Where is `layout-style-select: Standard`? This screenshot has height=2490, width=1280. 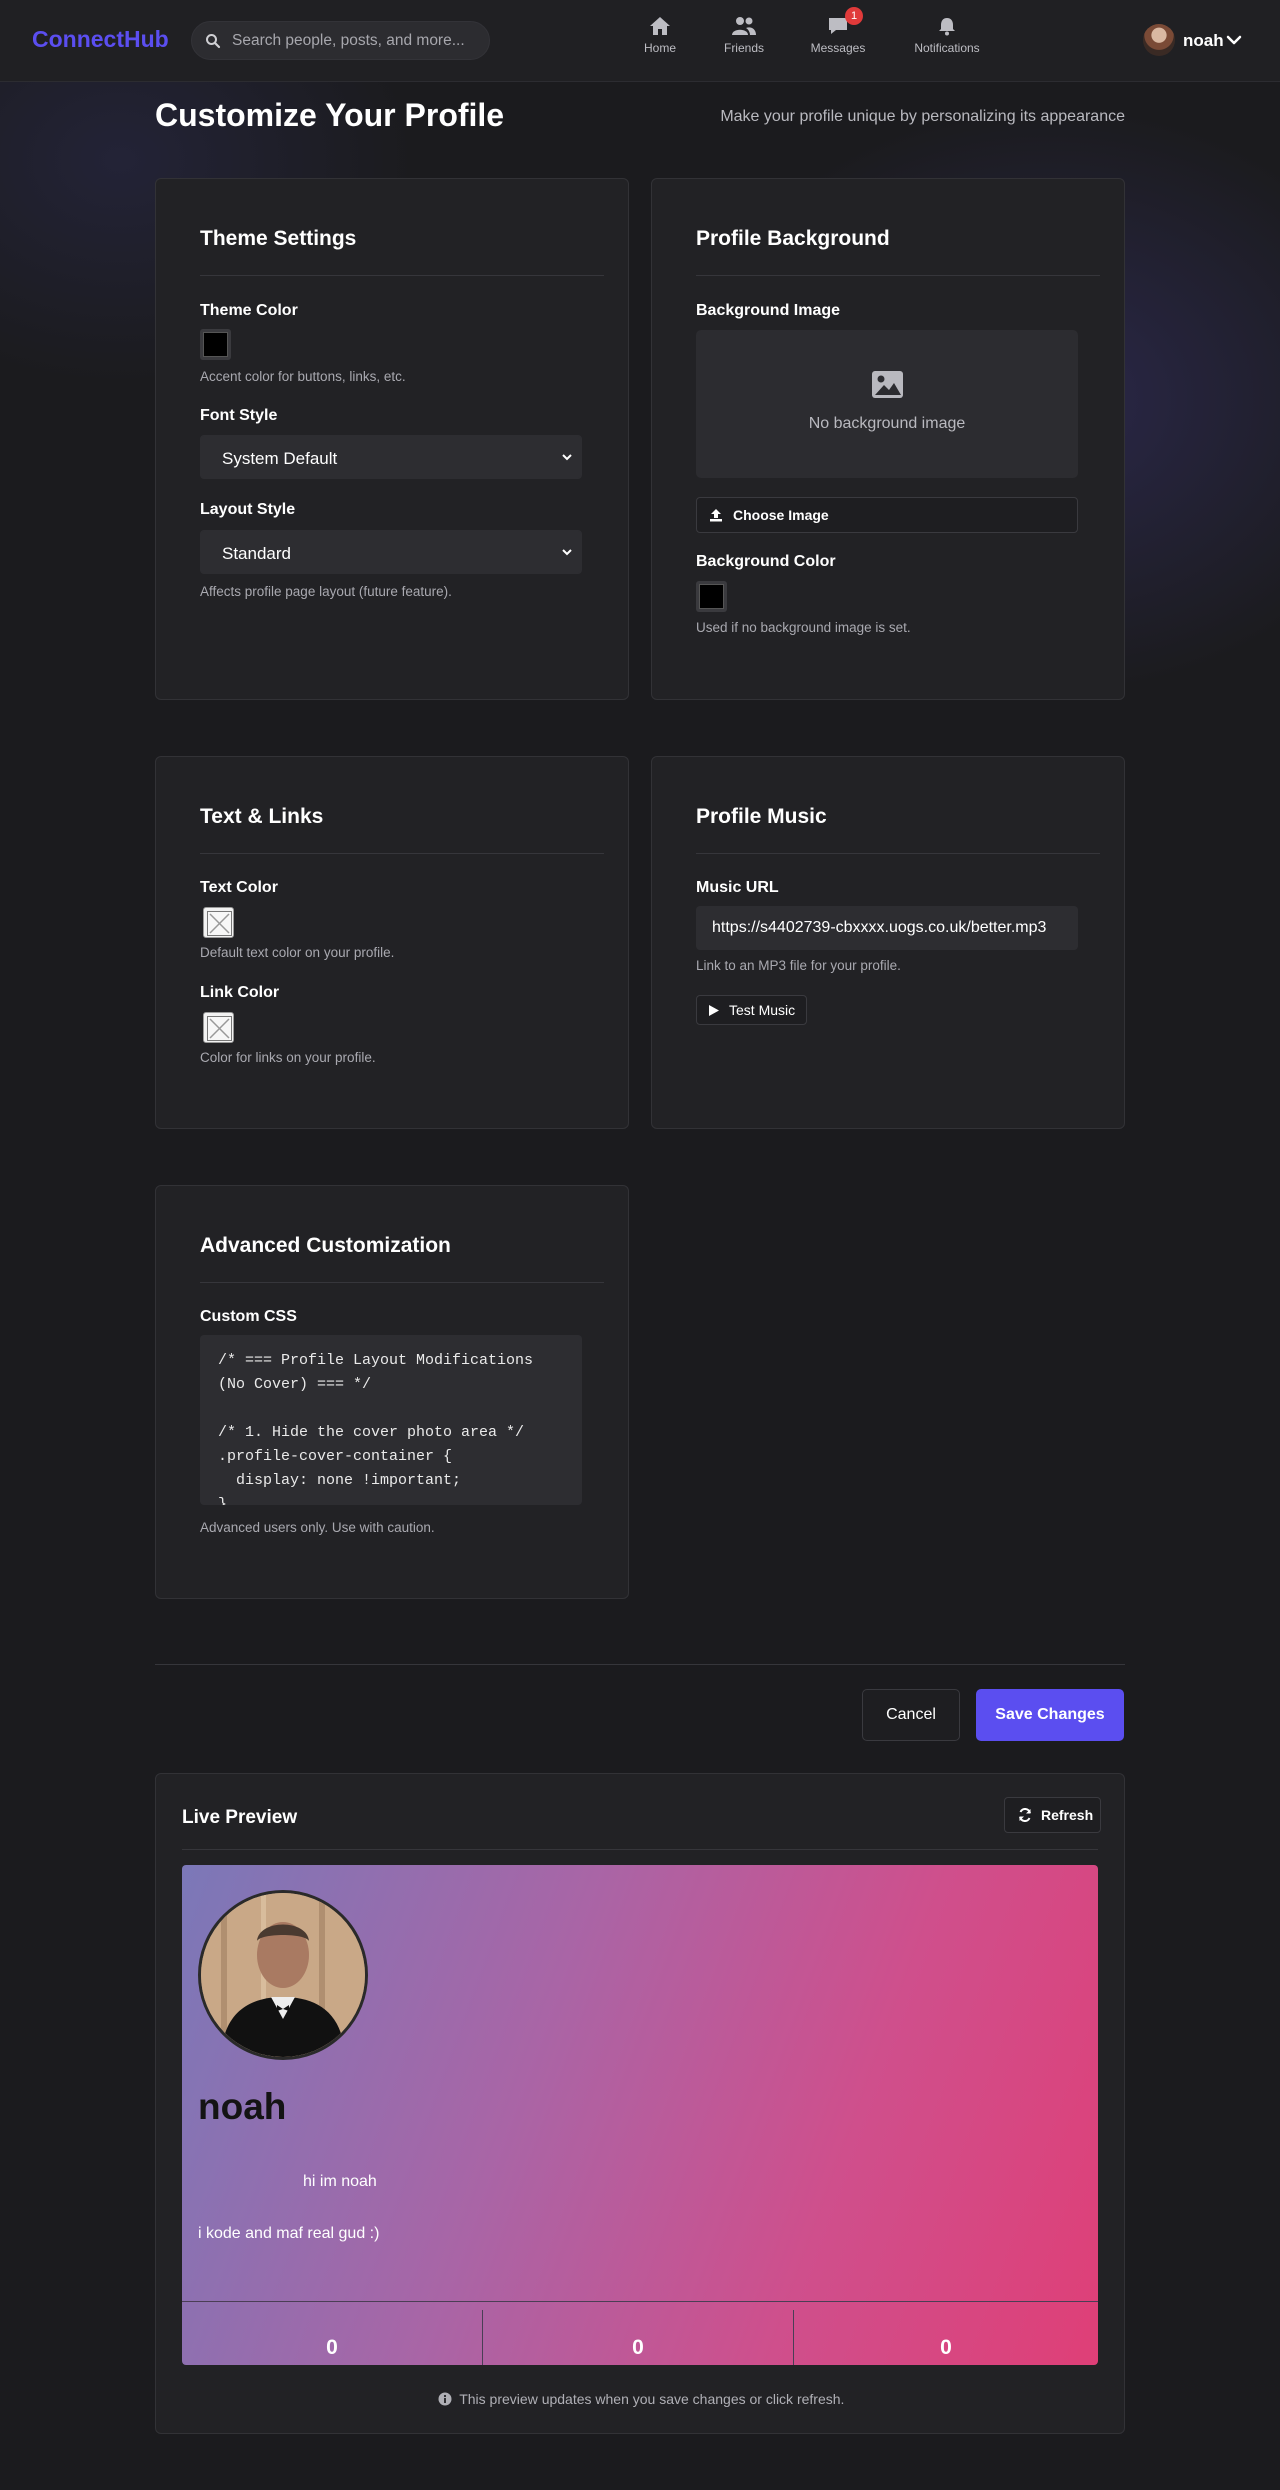 layout-style-select: Standard is located at coordinates (391, 552).